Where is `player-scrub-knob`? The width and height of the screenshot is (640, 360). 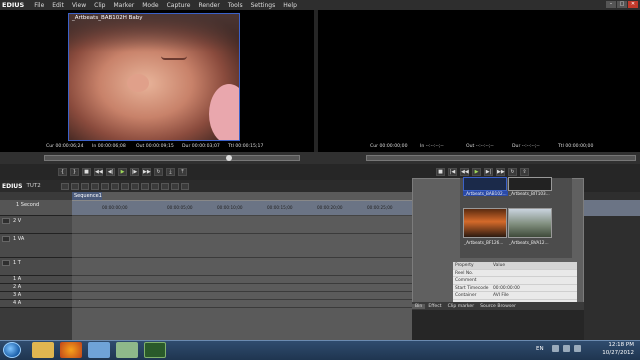
player-scrub-knob is located at coordinates (229, 158).